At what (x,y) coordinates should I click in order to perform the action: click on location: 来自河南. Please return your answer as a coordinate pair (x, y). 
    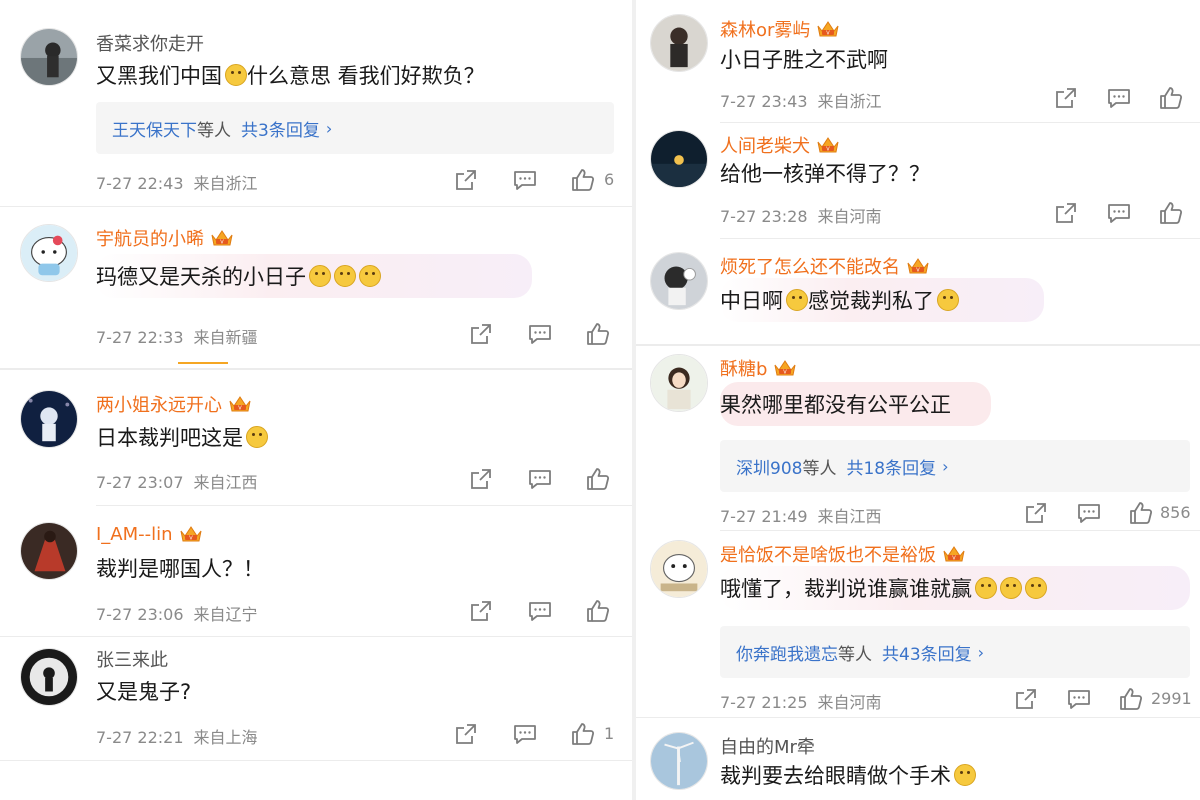
    Looking at the image, I should click on (849, 702).